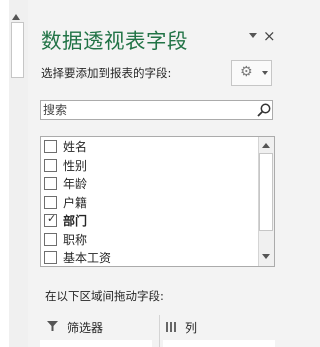  What do you see at coordinates (219, 343) in the screenshot?
I see `columns-drop-zone` at bounding box center [219, 343].